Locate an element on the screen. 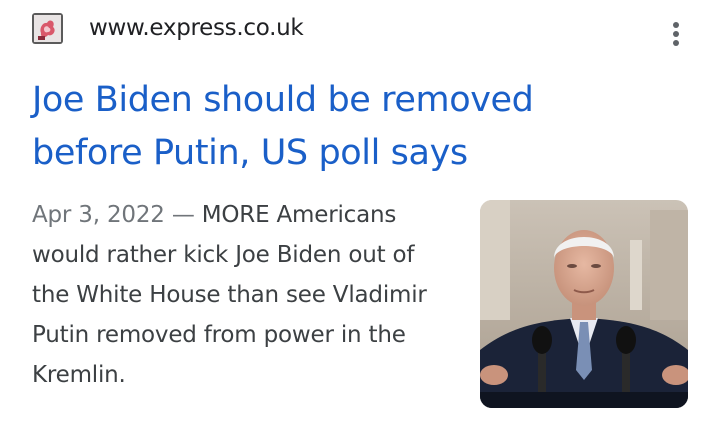 The image size is (719, 424). source-row: www.express.co.uk is located at coordinates (372, 29).